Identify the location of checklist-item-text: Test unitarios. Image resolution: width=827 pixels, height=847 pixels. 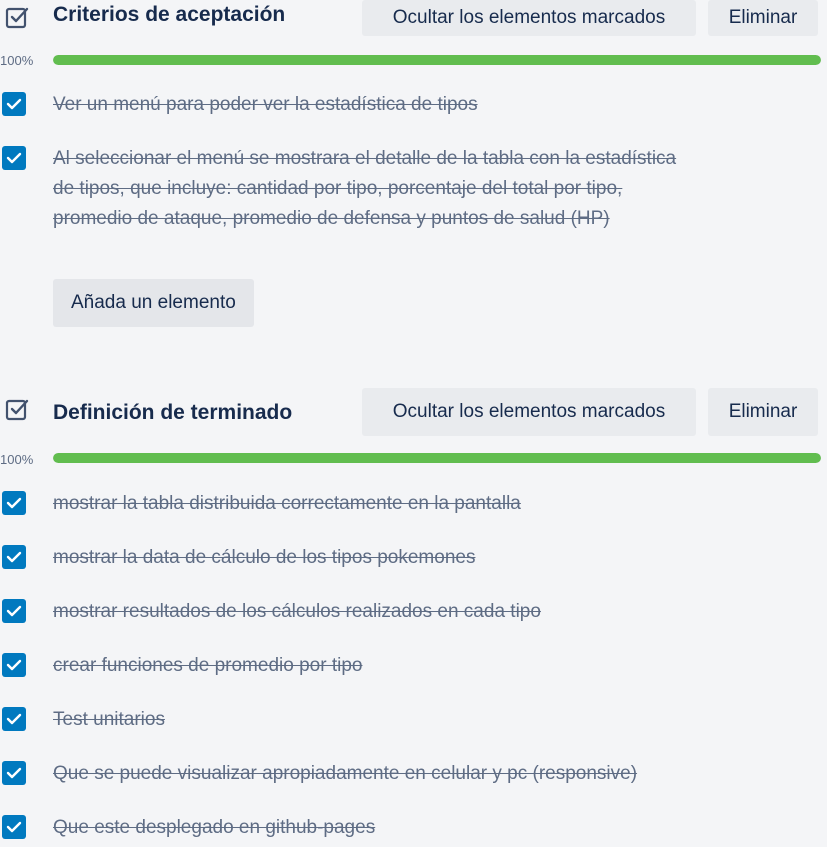
(365, 720).